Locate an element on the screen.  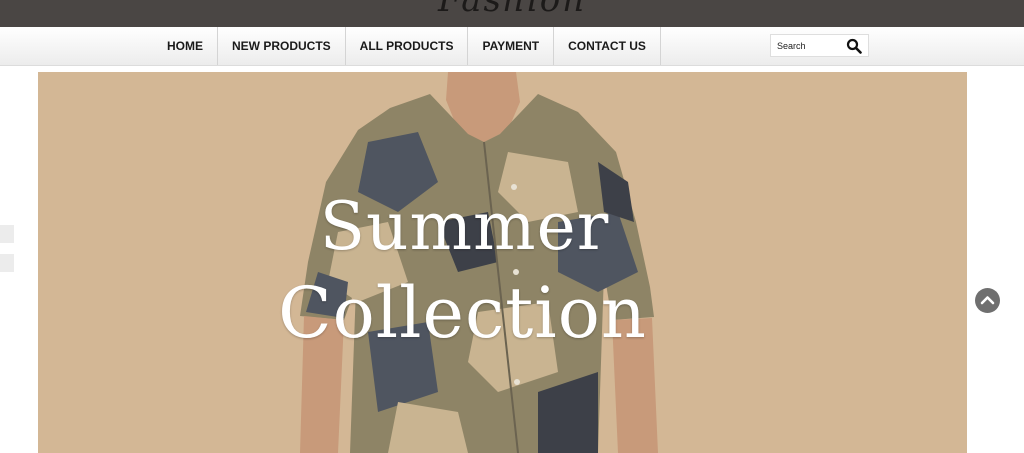
search-box is located at coordinates (819, 45).